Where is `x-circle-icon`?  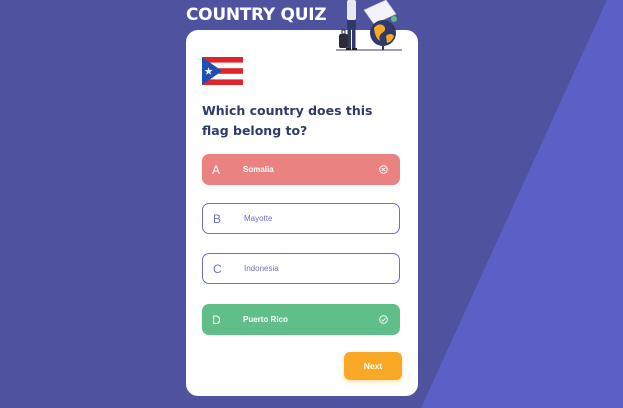
x-circle-icon is located at coordinates (383, 169).